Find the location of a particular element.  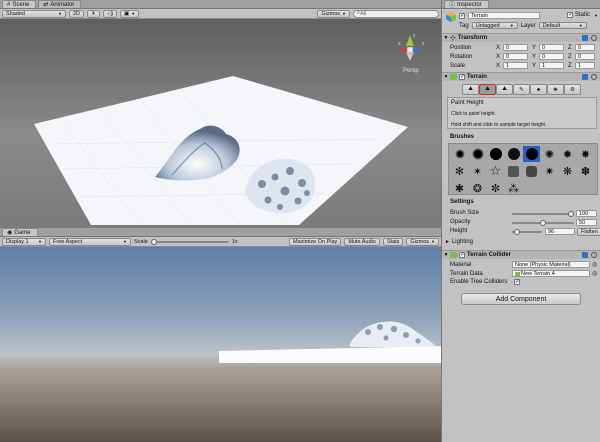

tab-animator: ⇄ Animator is located at coordinates (60, 4).